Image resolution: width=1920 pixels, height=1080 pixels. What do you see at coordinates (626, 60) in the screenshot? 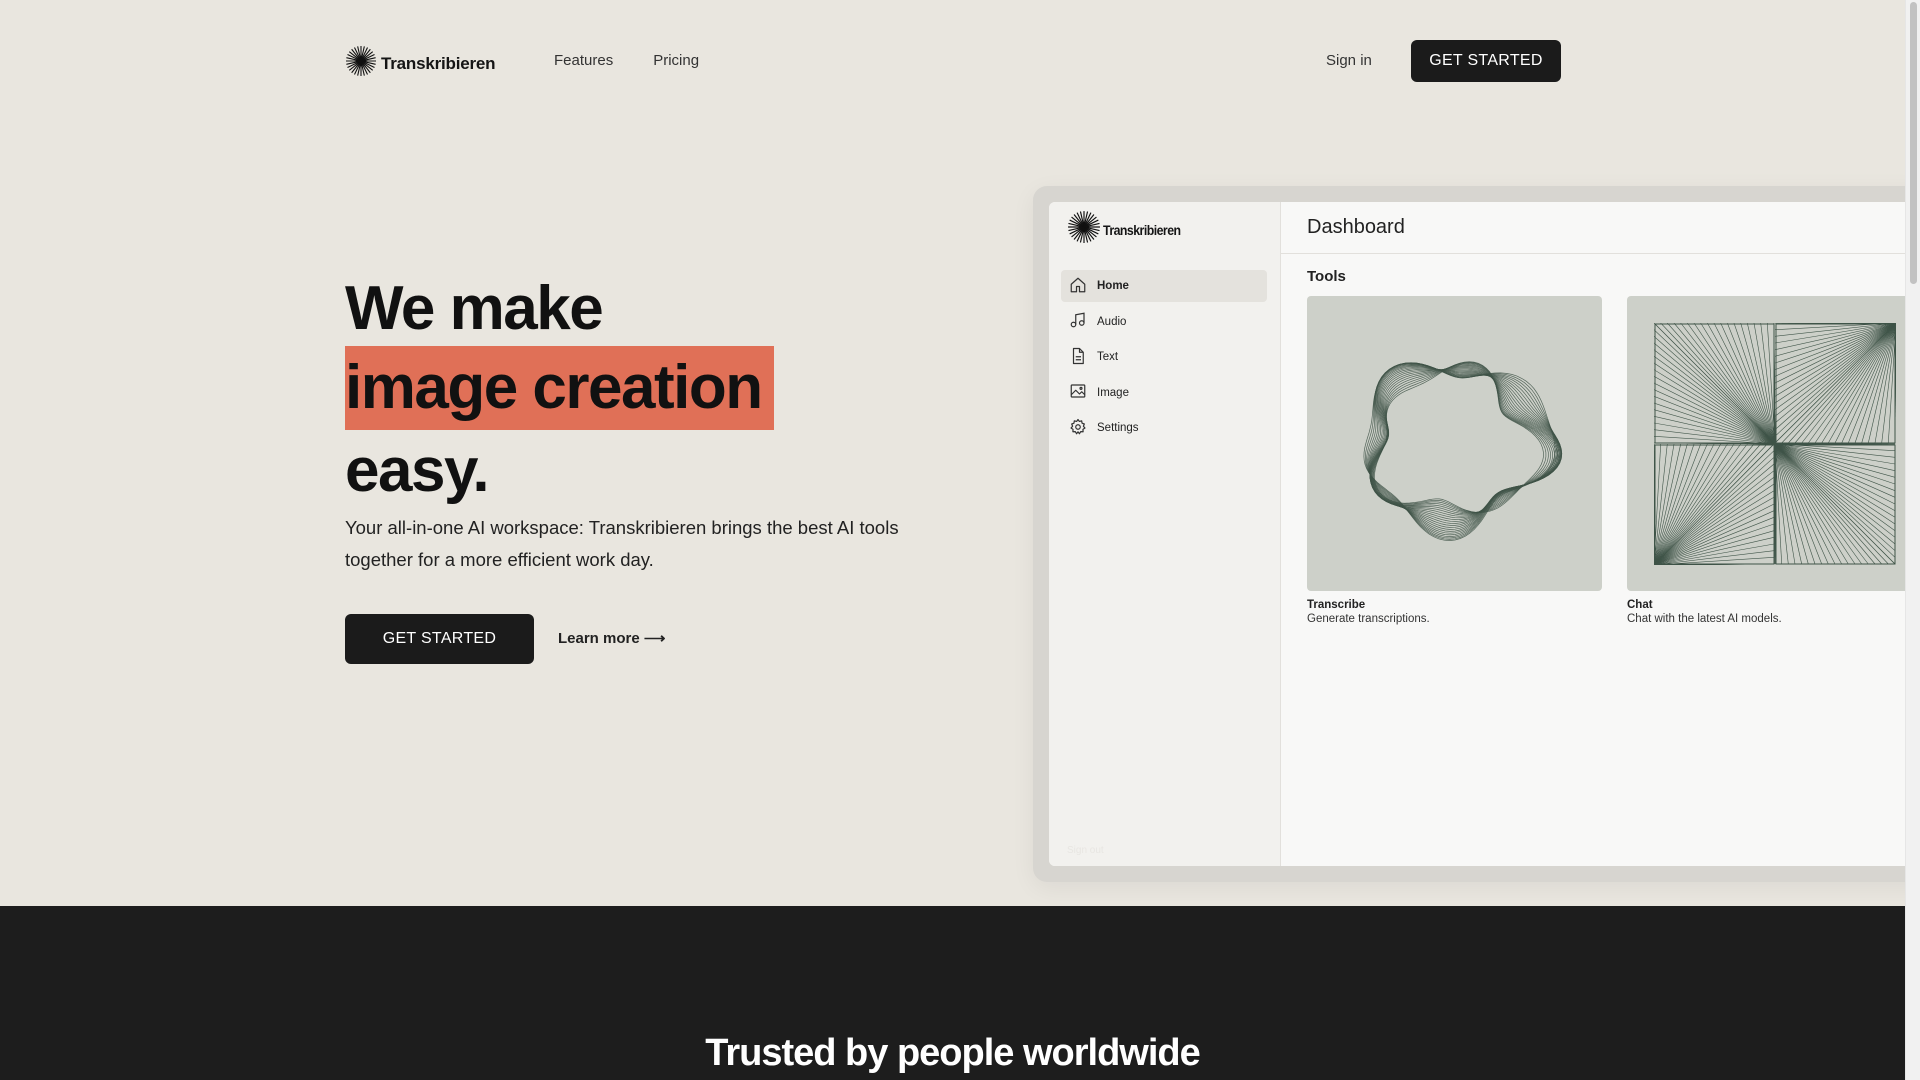
I see `nav-links: Features Pricing` at bounding box center [626, 60].